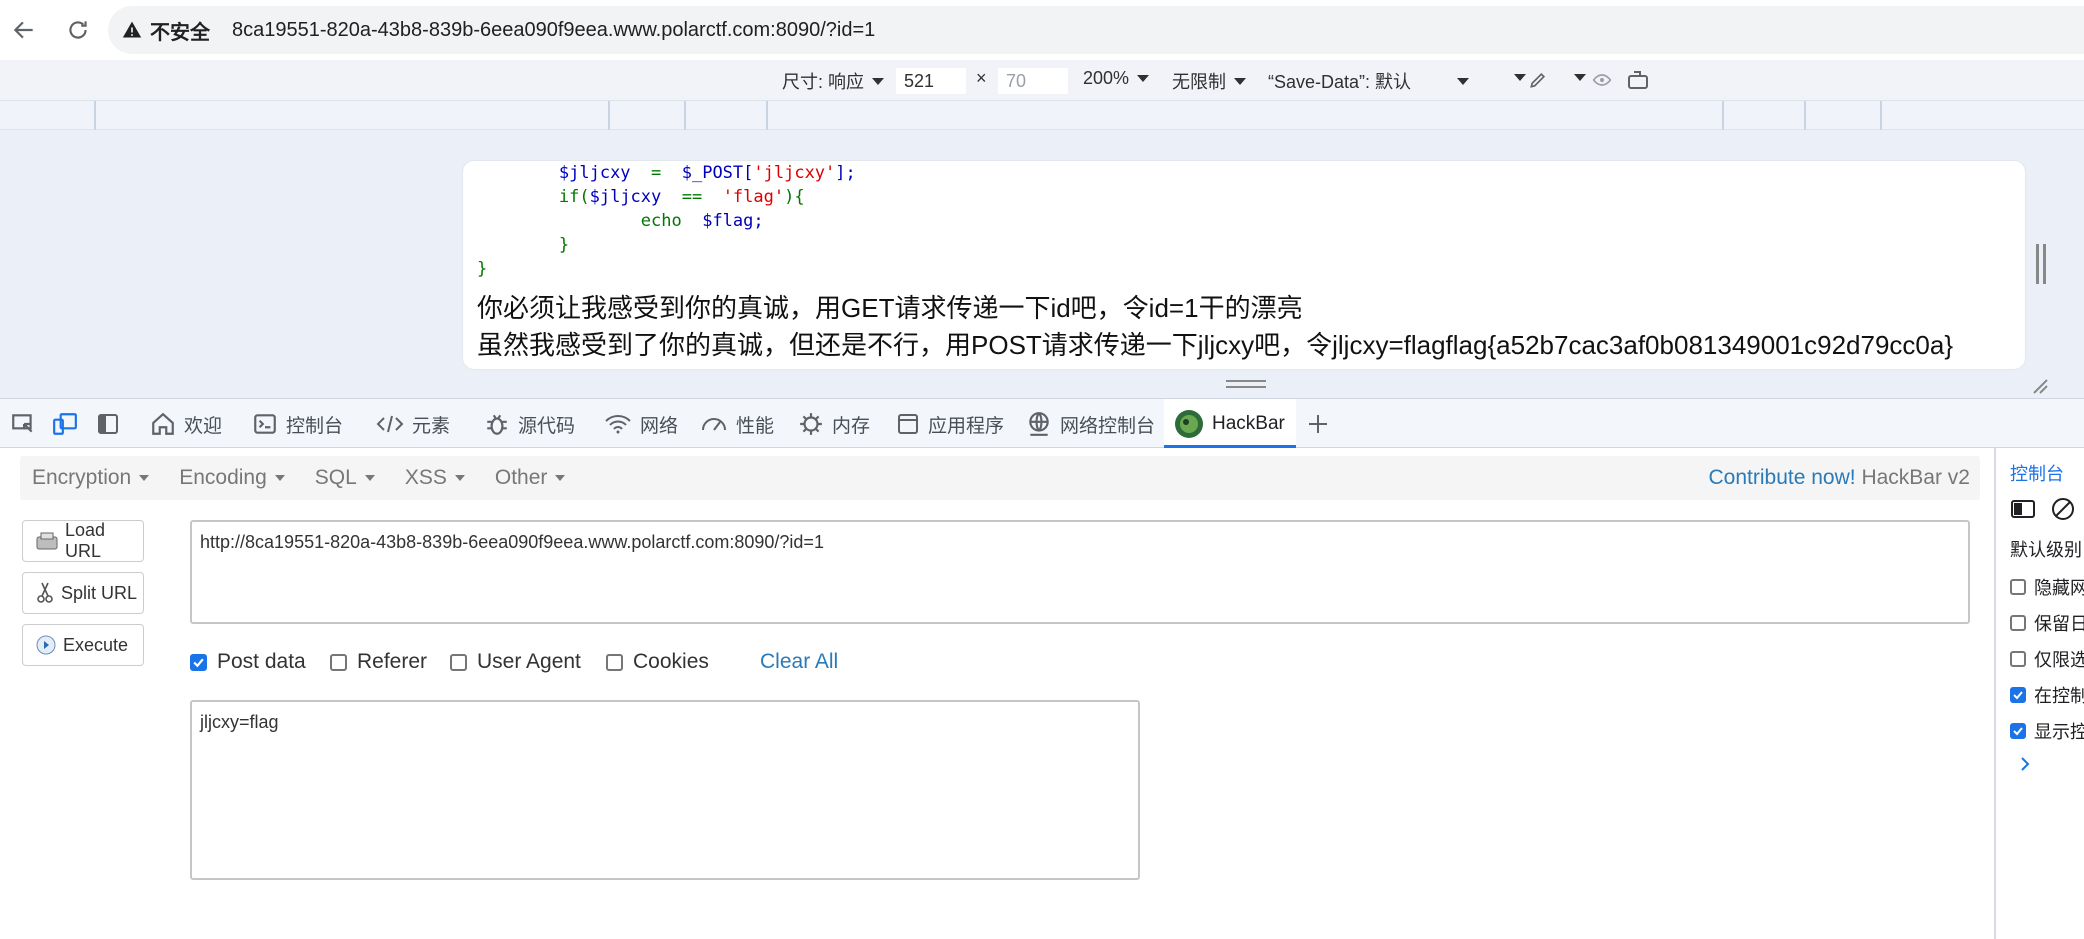  I want to click on security-label: 不安全, so click(180, 30).